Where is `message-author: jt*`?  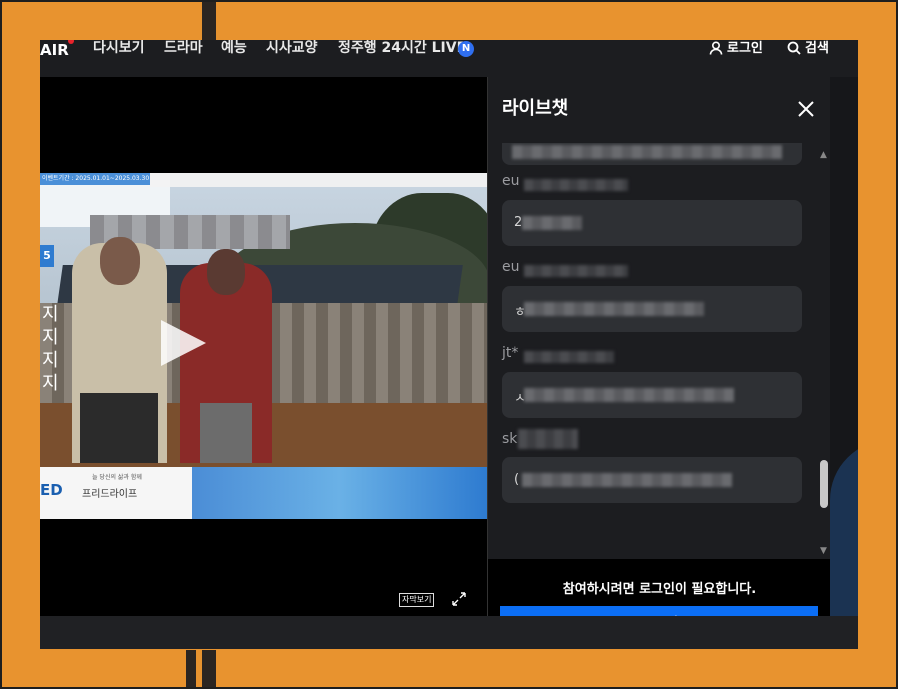
message-author: jt* is located at coordinates (510, 353).